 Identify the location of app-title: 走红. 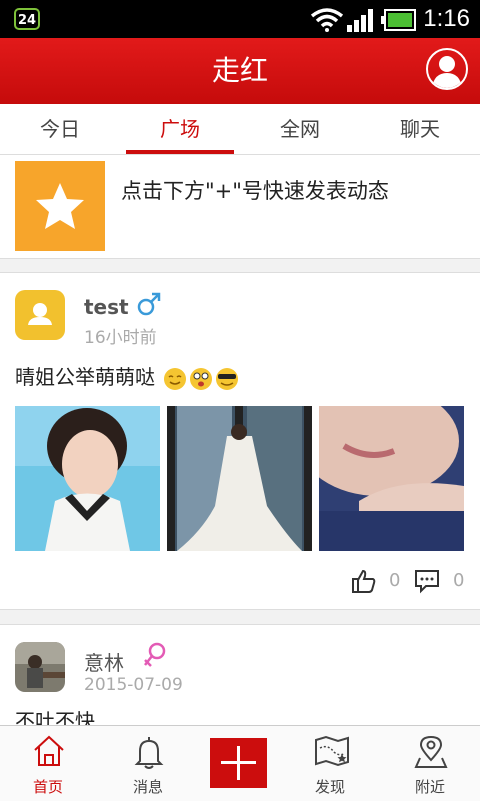
(239, 70).